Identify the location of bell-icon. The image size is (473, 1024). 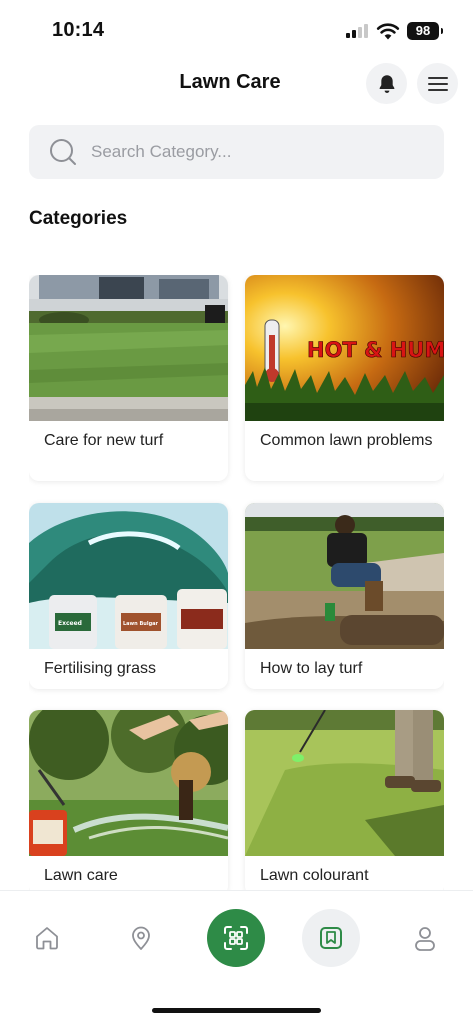
(386, 83).